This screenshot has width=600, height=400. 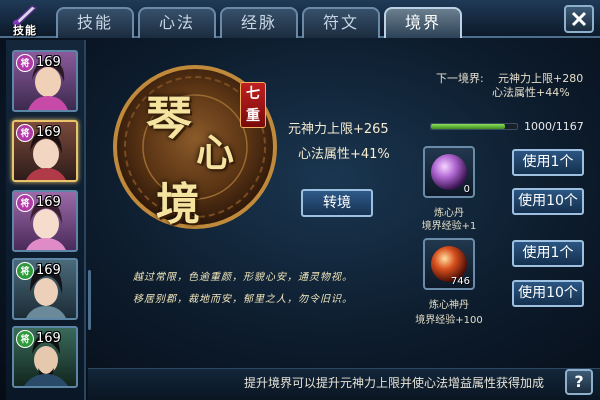 What do you see at coordinates (259, 22) in the screenshot?
I see `tab-meridian: 经脉` at bounding box center [259, 22].